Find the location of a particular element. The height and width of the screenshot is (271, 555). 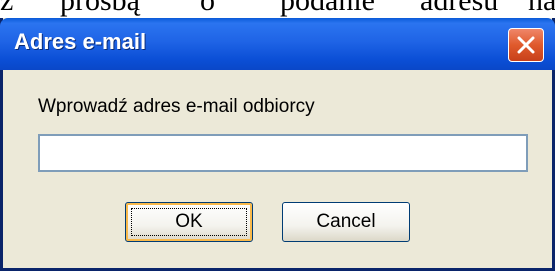

bg-word: prośbą is located at coordinates (100, 8).